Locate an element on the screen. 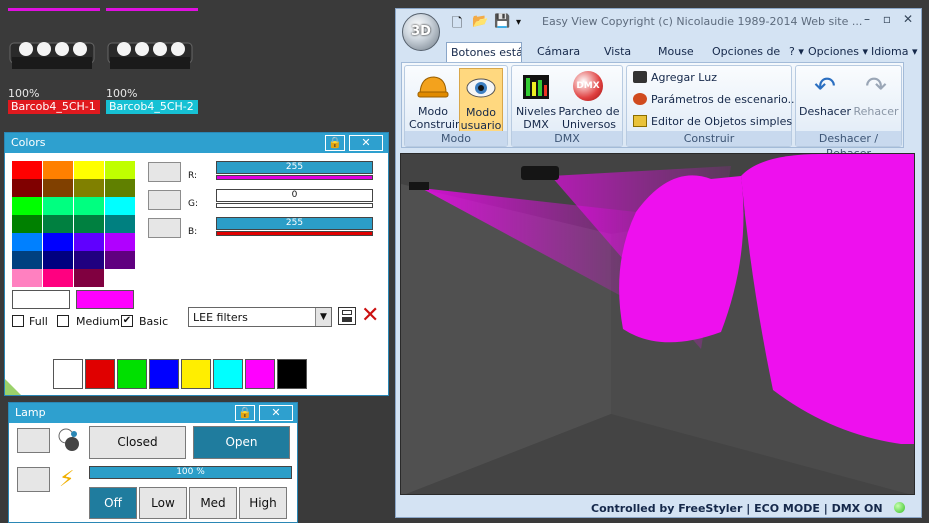 This screenshot has width=929, height=523. filter-select: LEE filters ▼ is located at coordinates (260, 317).